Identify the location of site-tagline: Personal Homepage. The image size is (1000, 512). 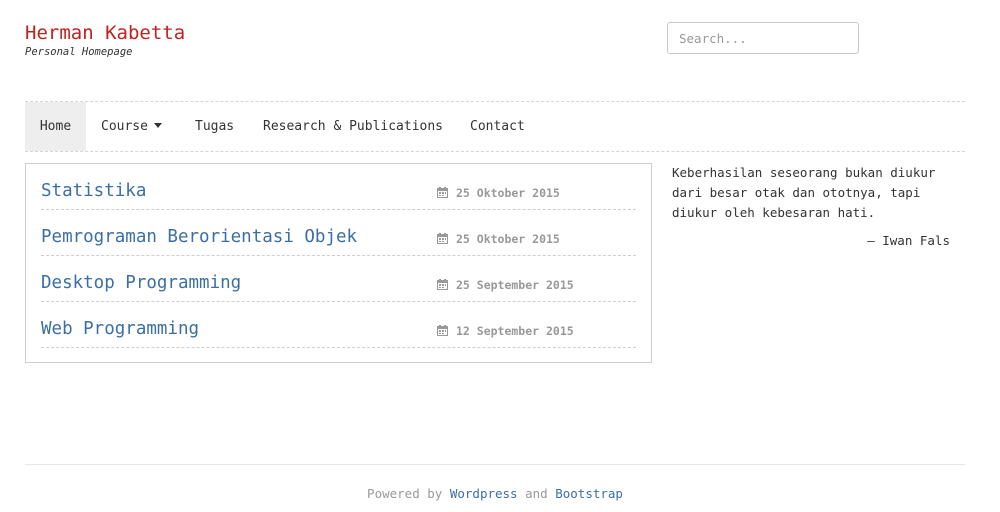
(79, 52).